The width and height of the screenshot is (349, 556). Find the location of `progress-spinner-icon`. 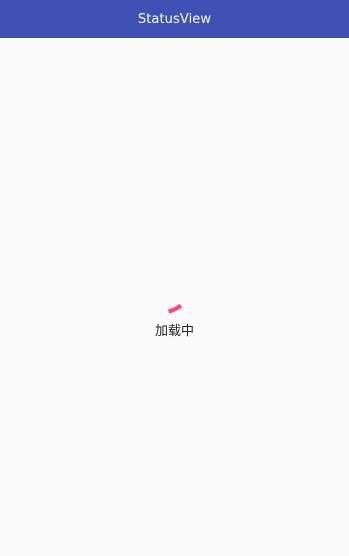

progress-spinner-icon is located at coordinates (174, 308).